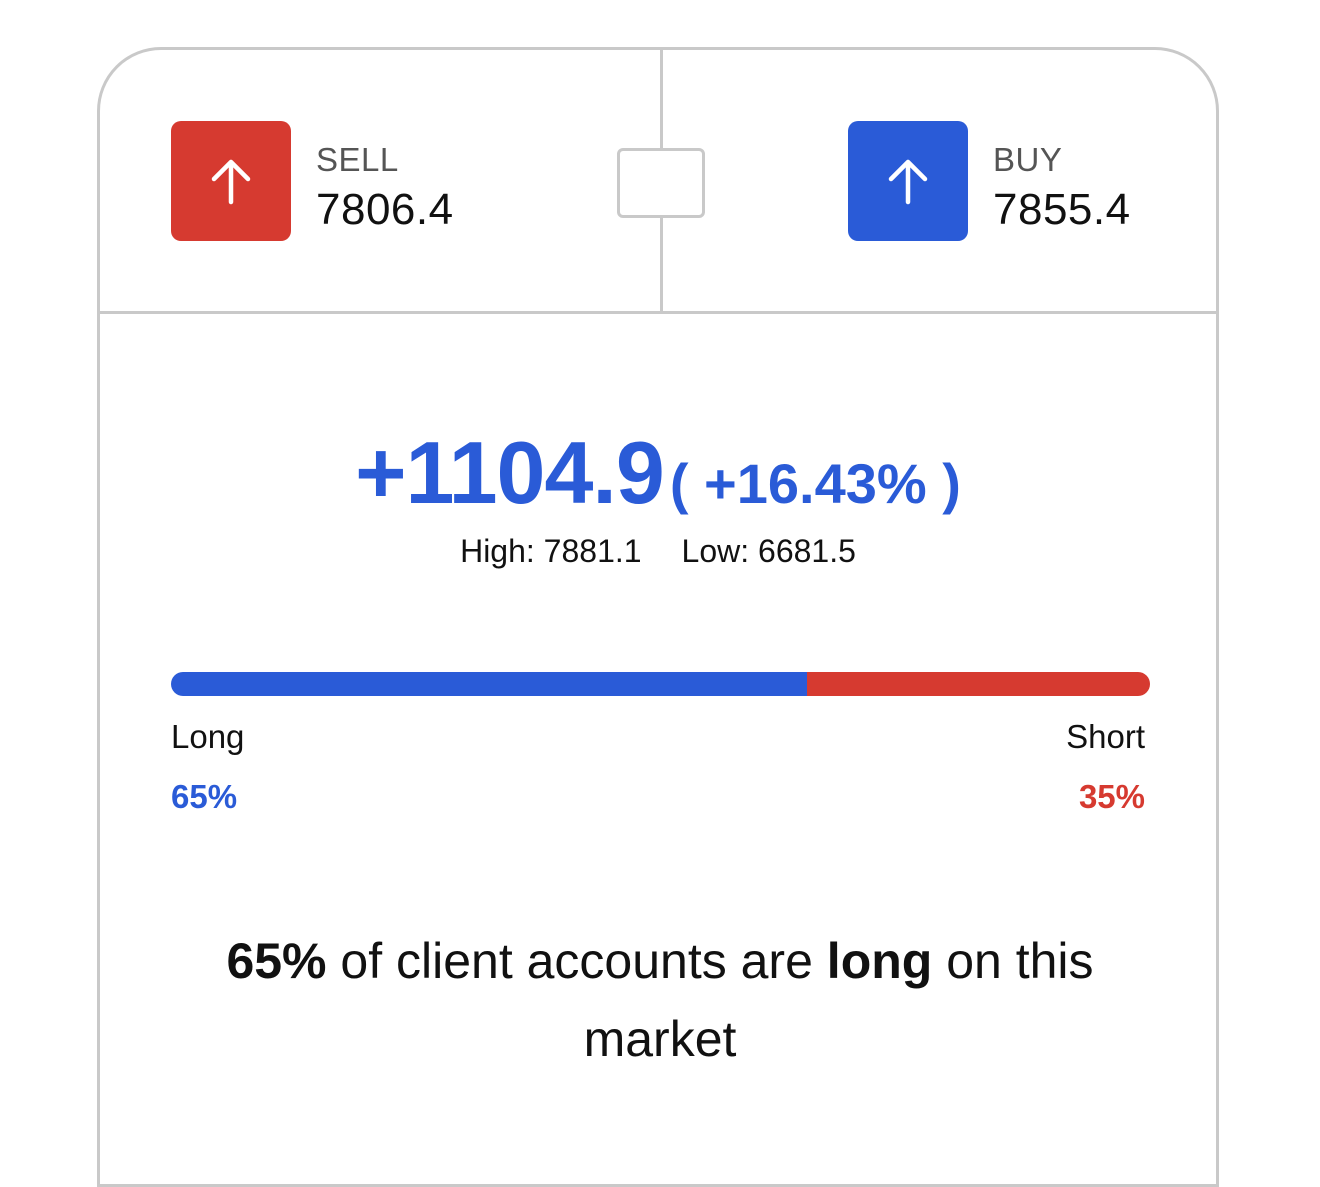 Image resolution: width=1320 pixels, height=1187 pixels. Describe the element at coordinates (489, 684) in the screenshot. I see `sentiment-bar-long` at that location.